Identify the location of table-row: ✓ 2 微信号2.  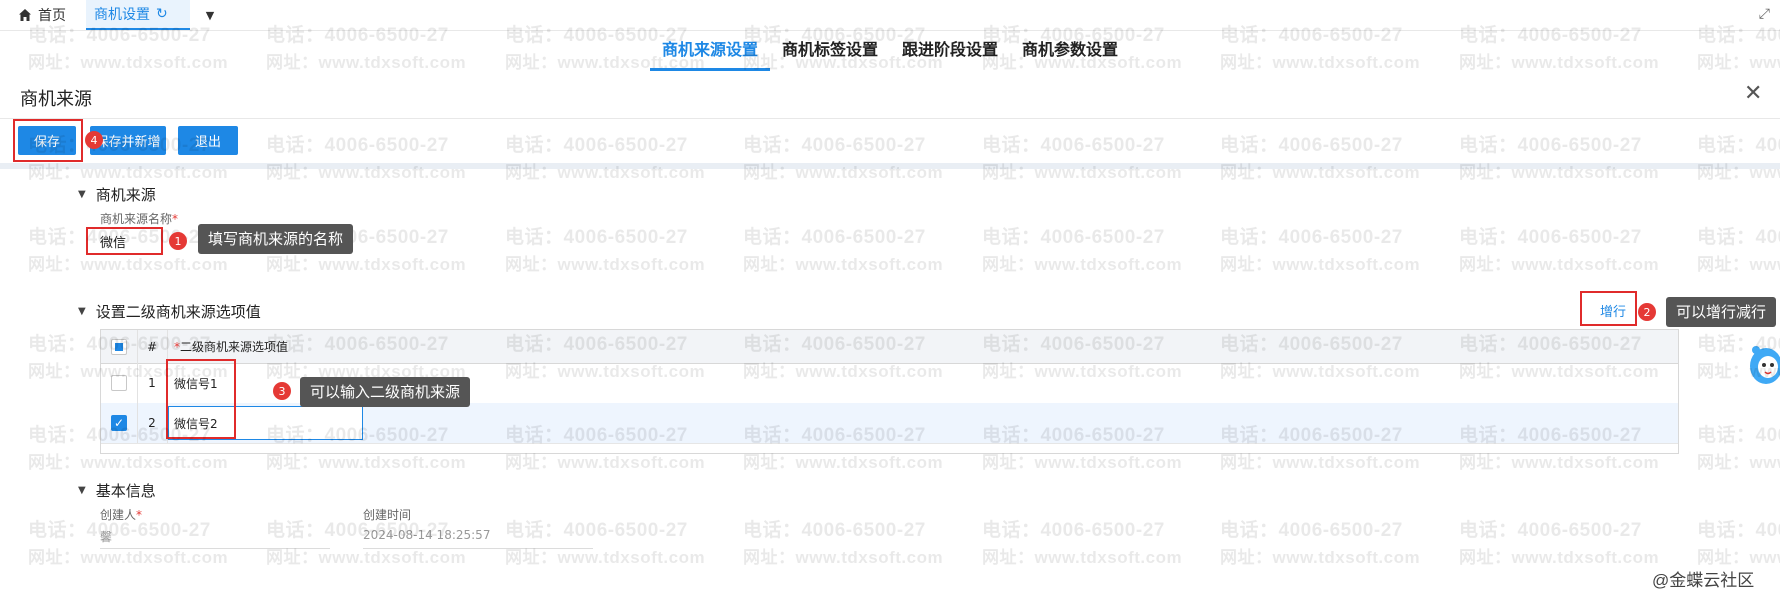
(889, 423).